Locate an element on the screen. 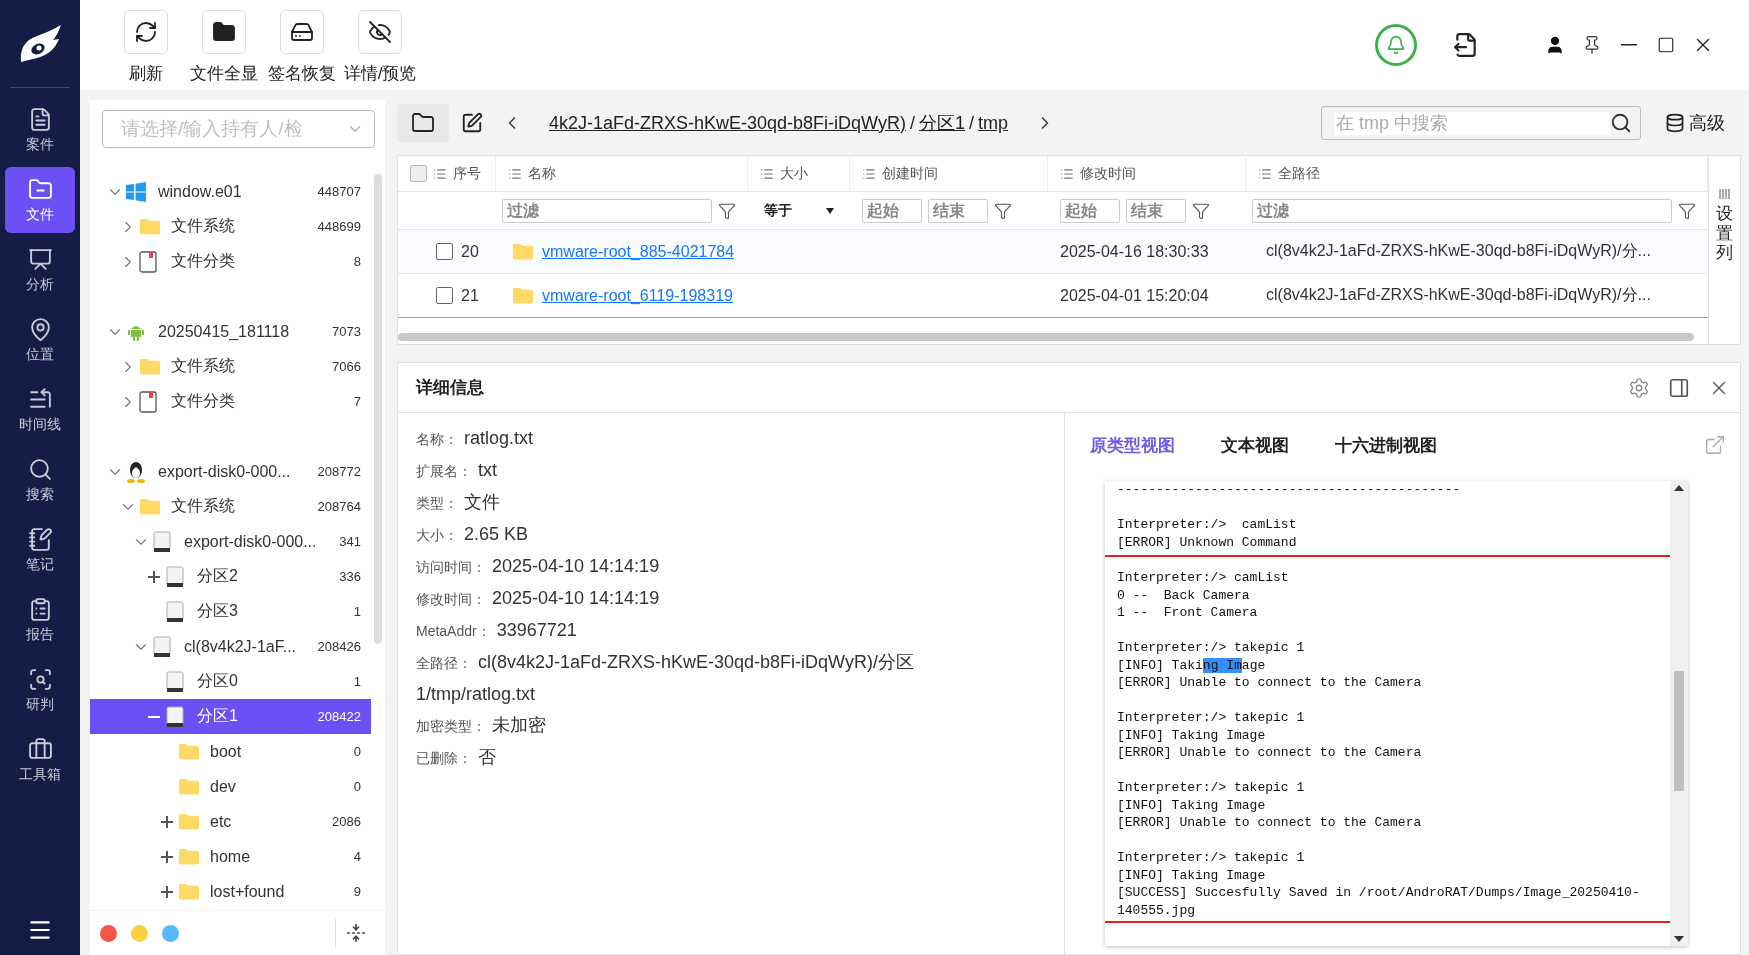 The width and height of the screenshot is (1749, 955). tree-item: 分区3 1 is located at coordinates (230, 611).